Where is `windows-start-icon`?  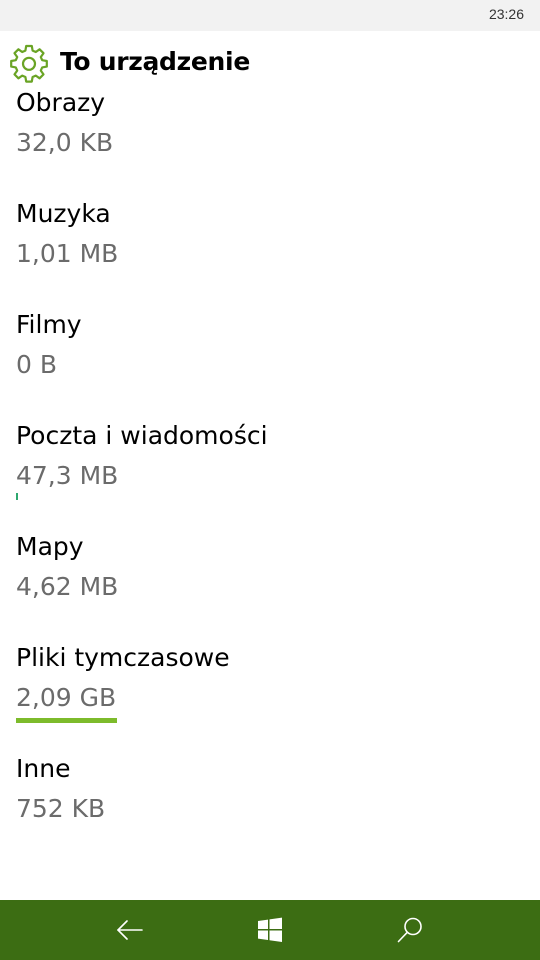
windows-start-icon is located at coordinates (270, 930).